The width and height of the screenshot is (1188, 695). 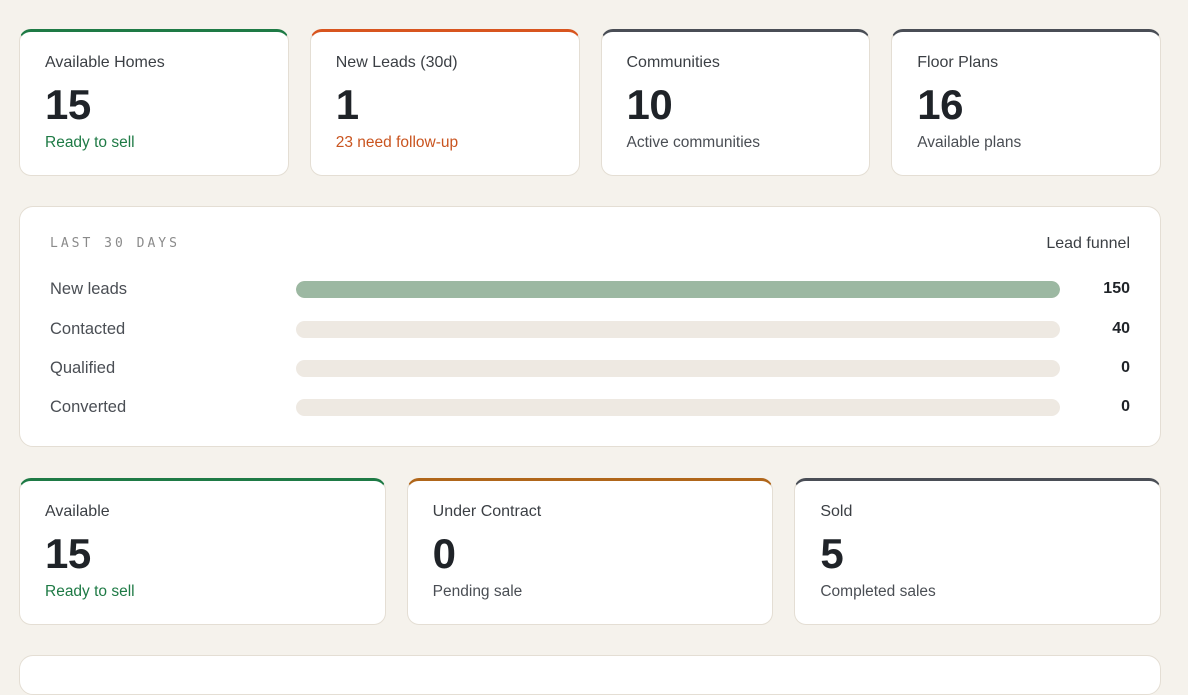 What do you see at coordinates (115, 243) in the screenshot?
I see `funnel-period-label: LAST 30 DAYS` at bounding box center [115, 243].